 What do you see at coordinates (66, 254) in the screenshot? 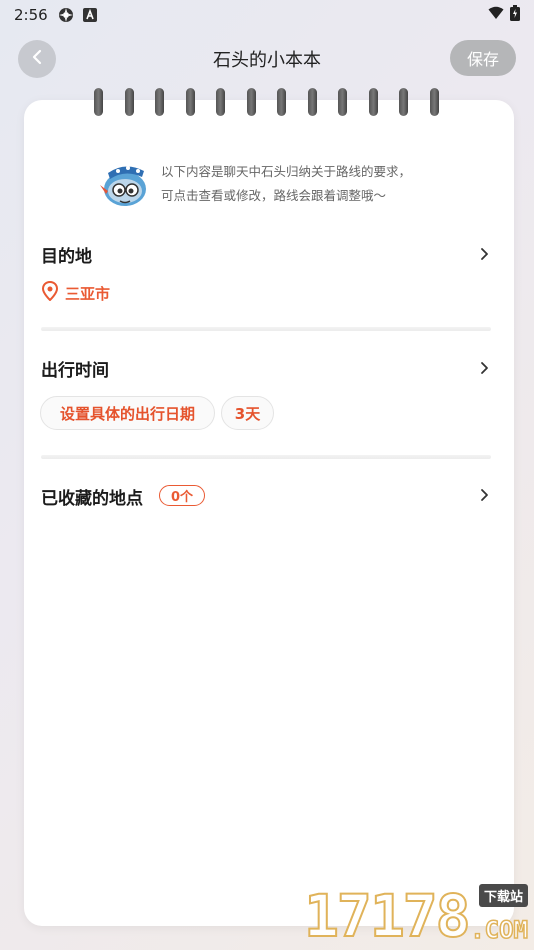
I see `destination-title: 目的地` at bounding box center [66, 254].